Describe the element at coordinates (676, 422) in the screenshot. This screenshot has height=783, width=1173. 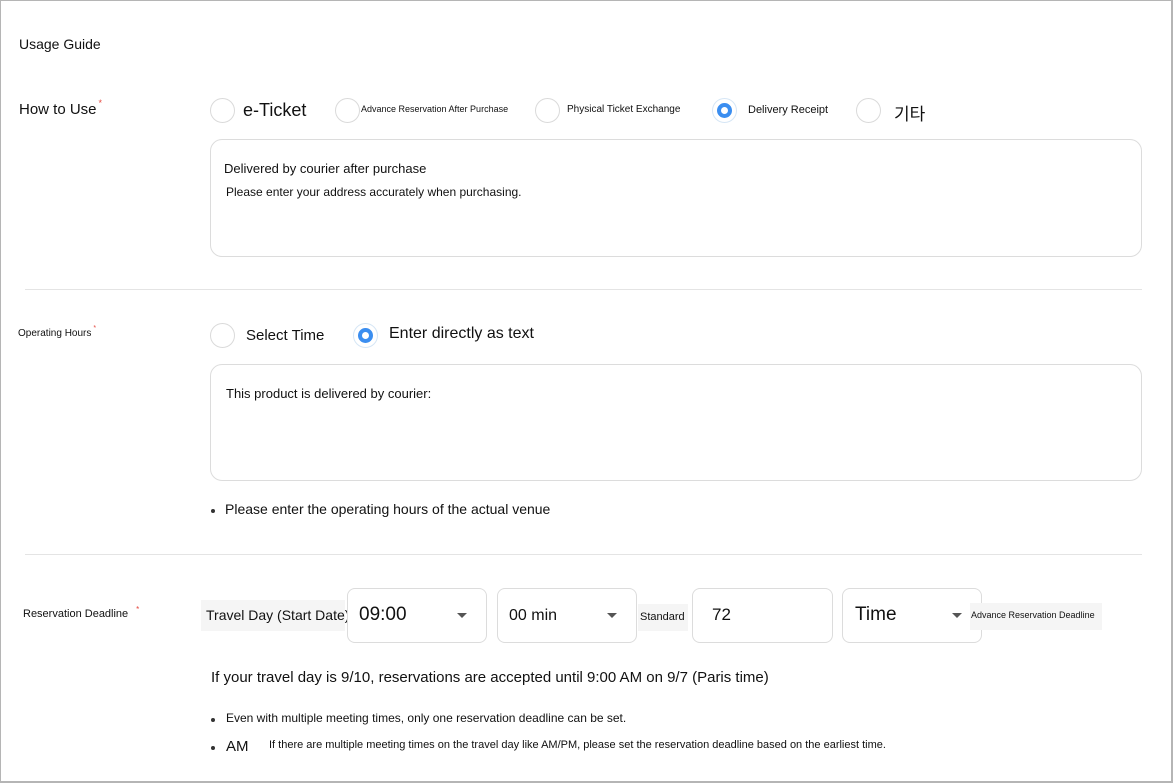
I see `operating-hours-textarea` at that location.